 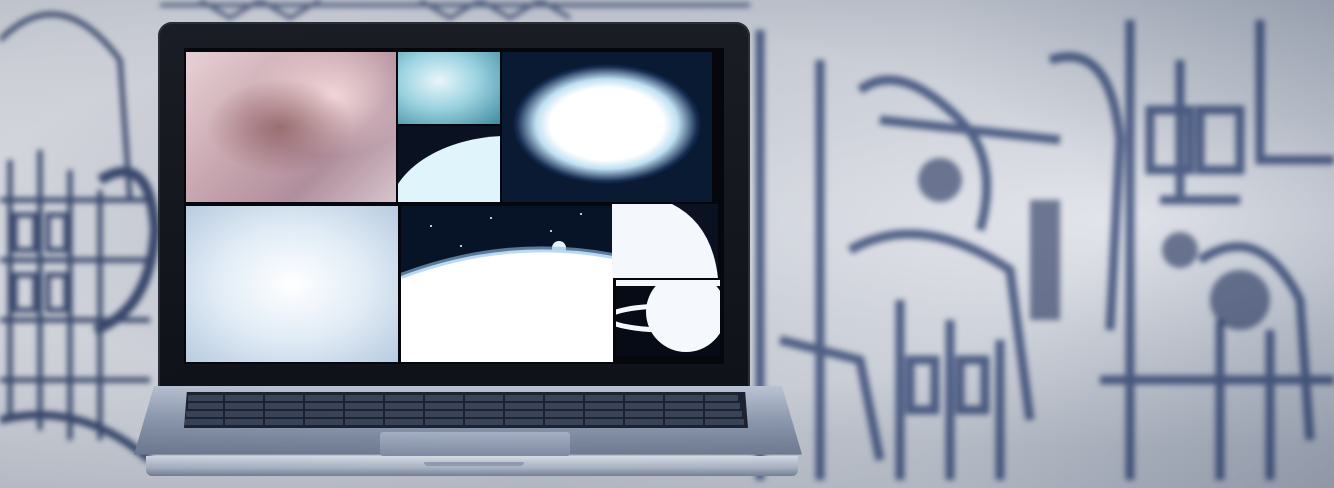 I want to click on ringed-planet-svg, so click(x=668, y=316).